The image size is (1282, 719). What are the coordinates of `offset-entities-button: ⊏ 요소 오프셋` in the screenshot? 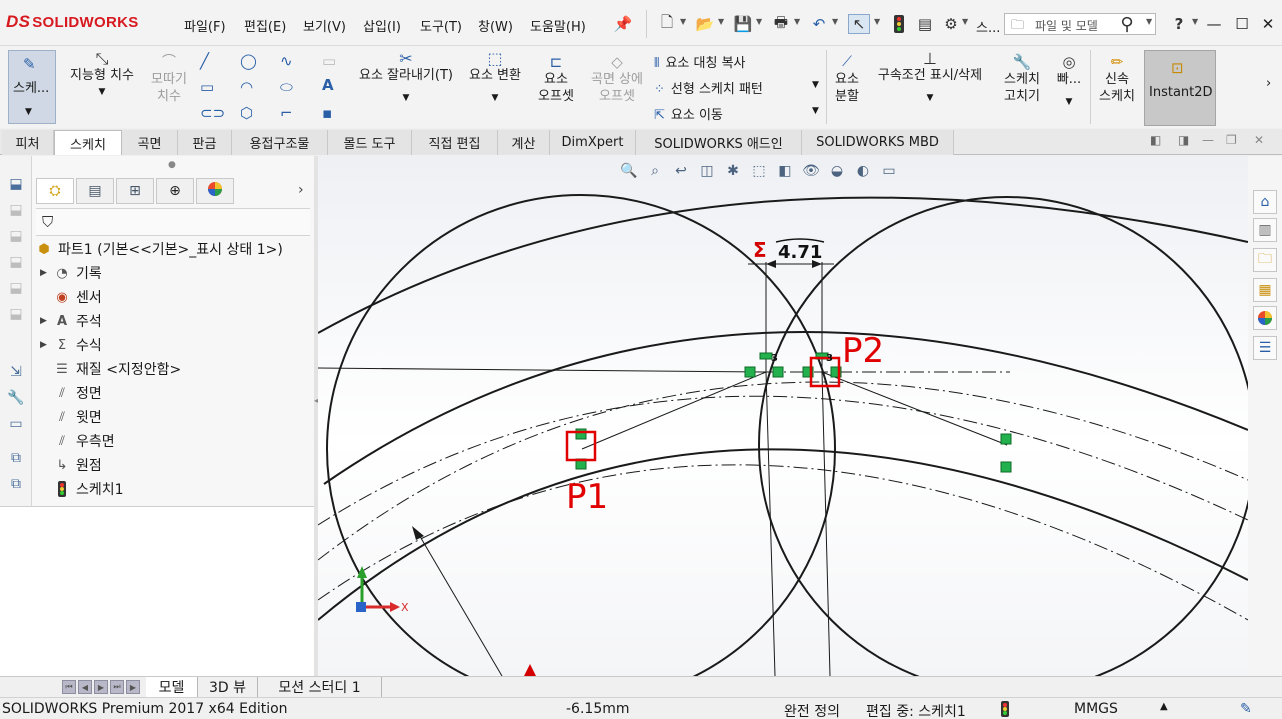 It's located at (556, 79).